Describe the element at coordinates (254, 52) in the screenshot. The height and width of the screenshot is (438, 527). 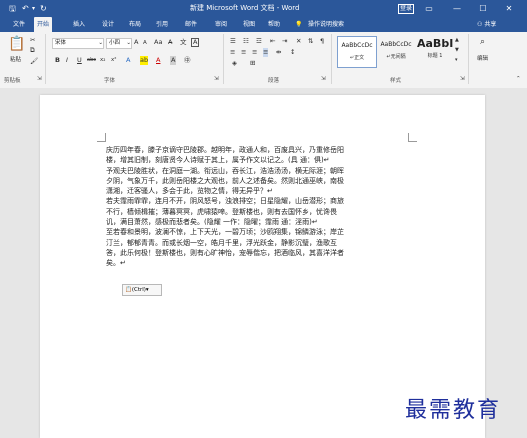
I see `align-right-icon: ≡` at that location.